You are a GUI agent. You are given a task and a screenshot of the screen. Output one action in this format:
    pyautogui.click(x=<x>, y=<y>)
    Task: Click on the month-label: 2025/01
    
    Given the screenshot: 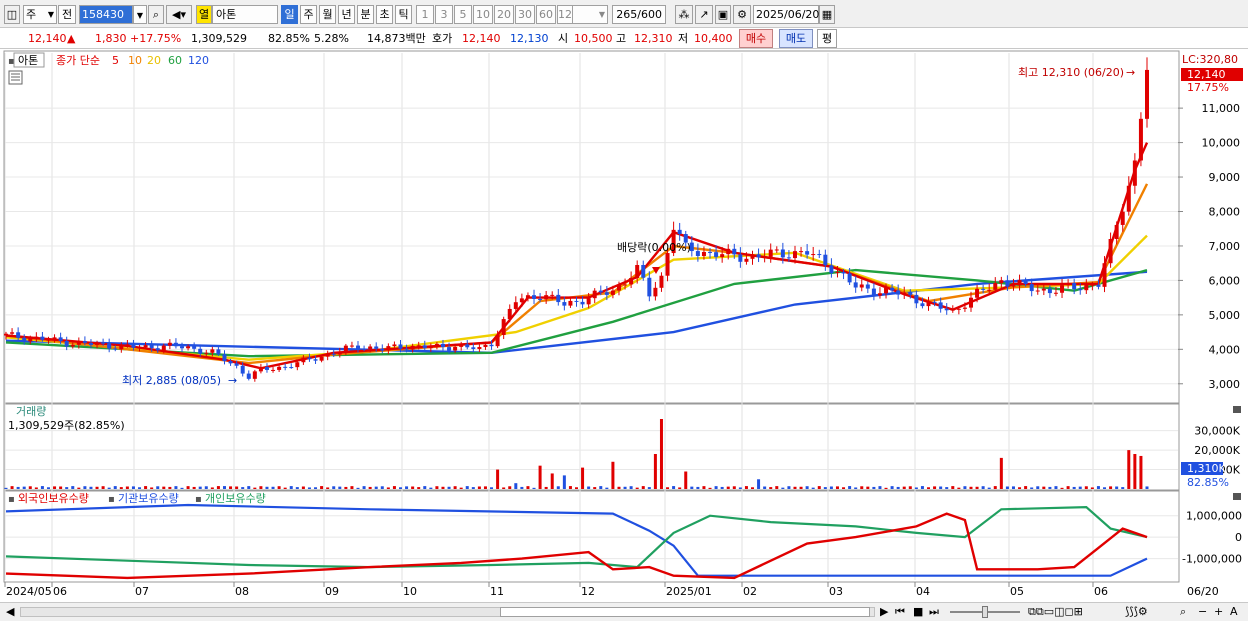 What is the action you would take?
    pyautogui.click(x=689, y=591)
    